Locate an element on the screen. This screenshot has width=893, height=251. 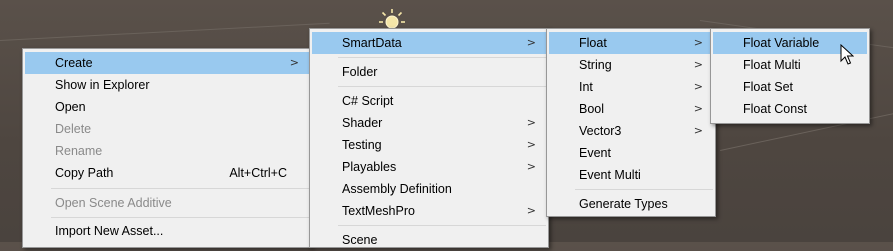
menu-item-label: Float is located at coordinates (593, 43).